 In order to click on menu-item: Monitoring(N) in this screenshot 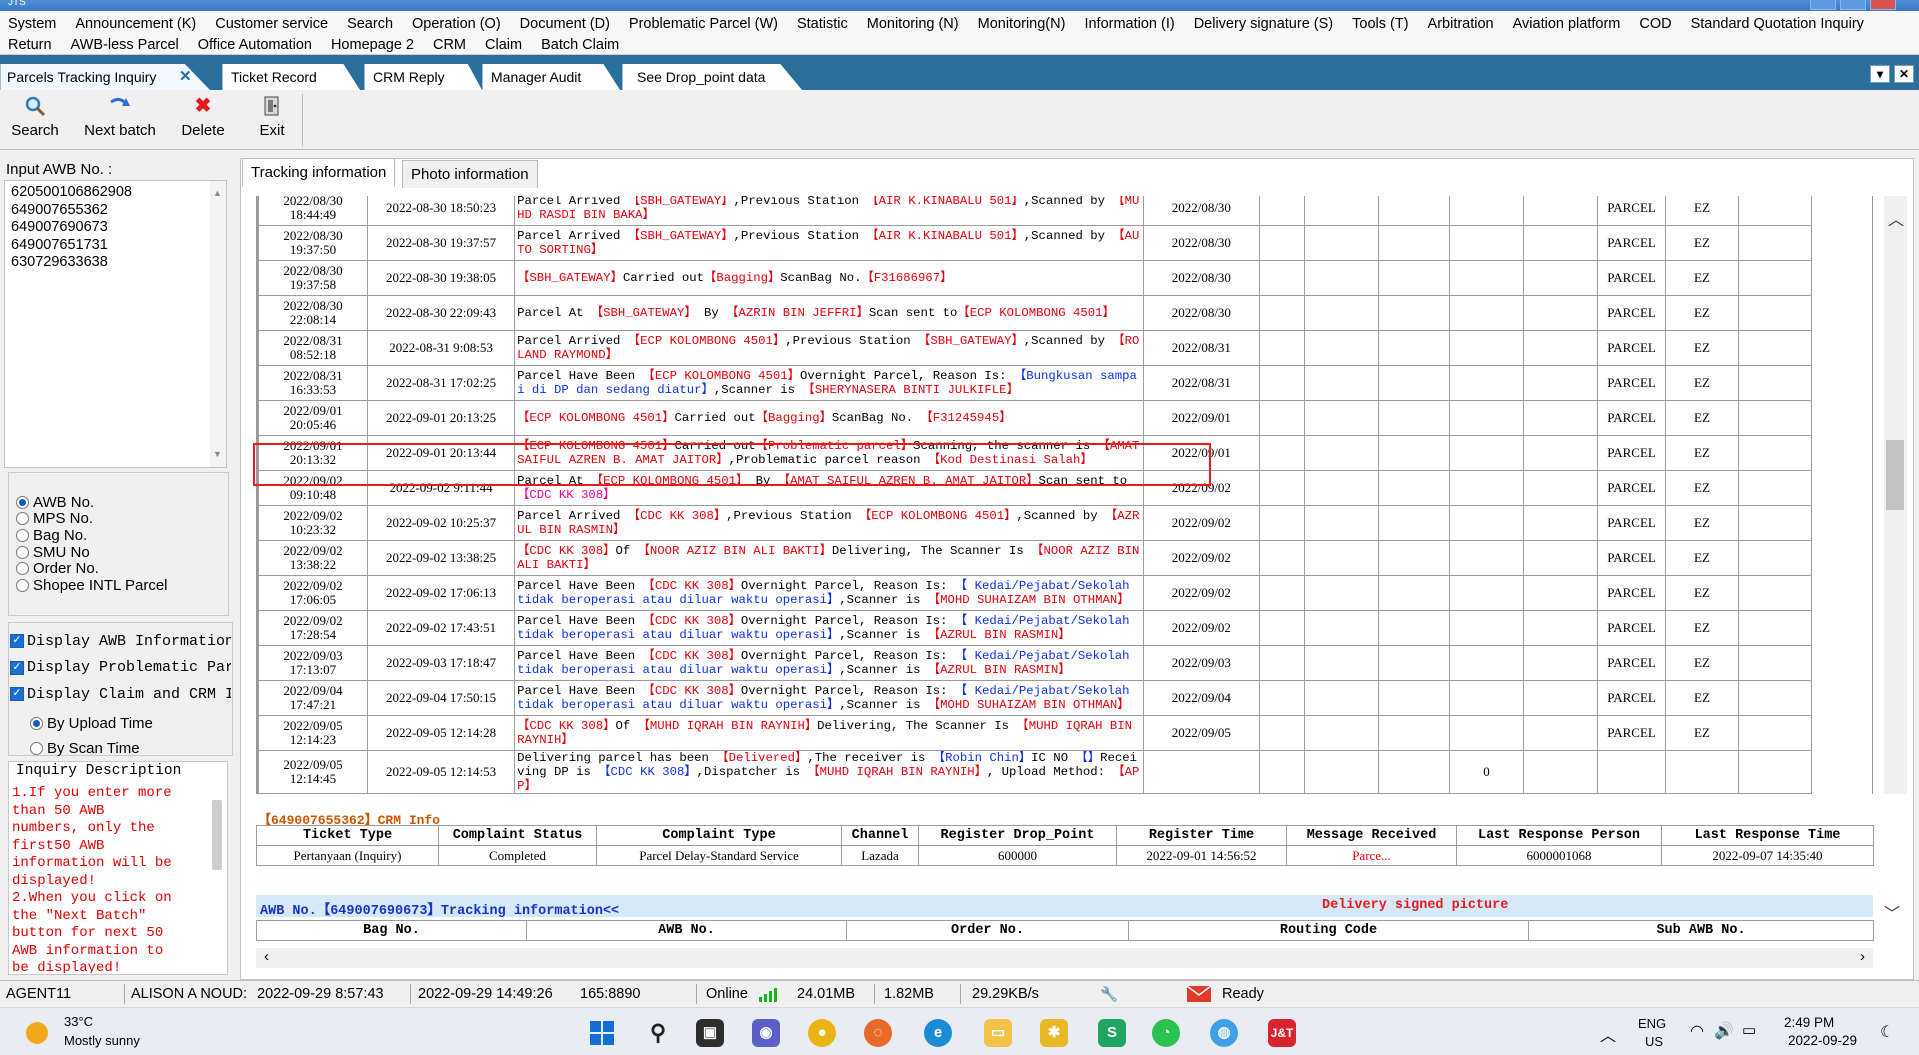, I will do `click(1022, 24)`.